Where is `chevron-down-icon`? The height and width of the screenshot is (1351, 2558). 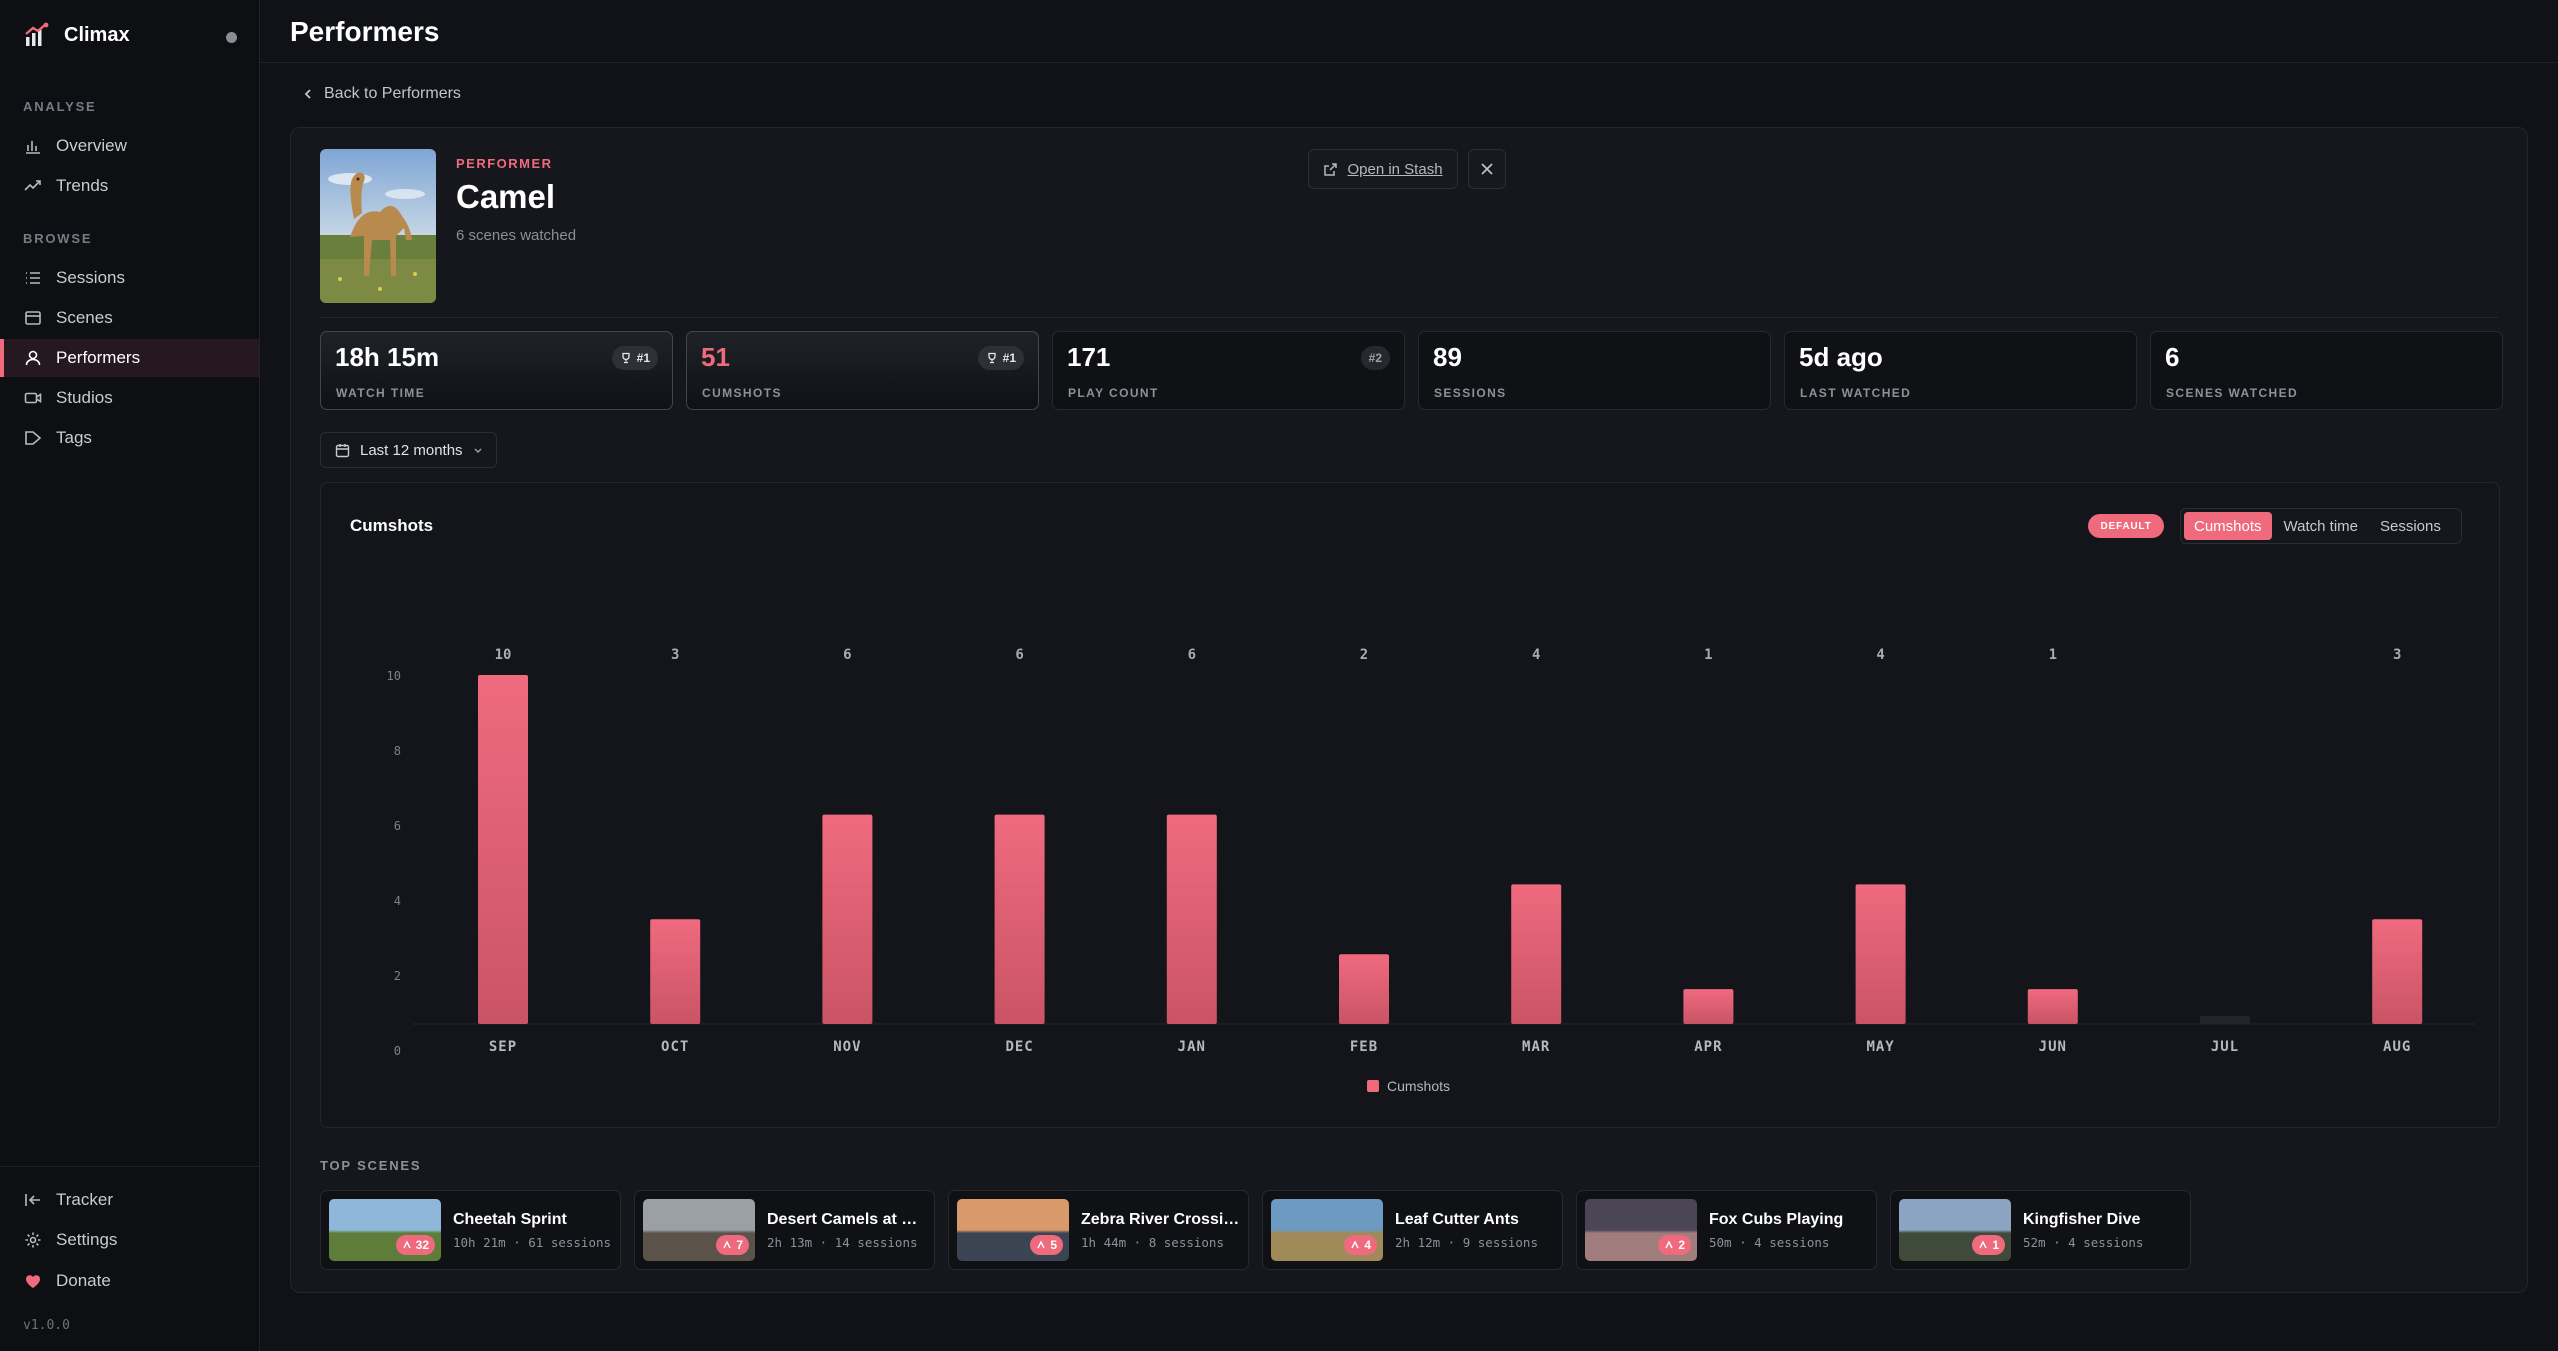 chevron-down-icon is located at coordinates (478, 450).